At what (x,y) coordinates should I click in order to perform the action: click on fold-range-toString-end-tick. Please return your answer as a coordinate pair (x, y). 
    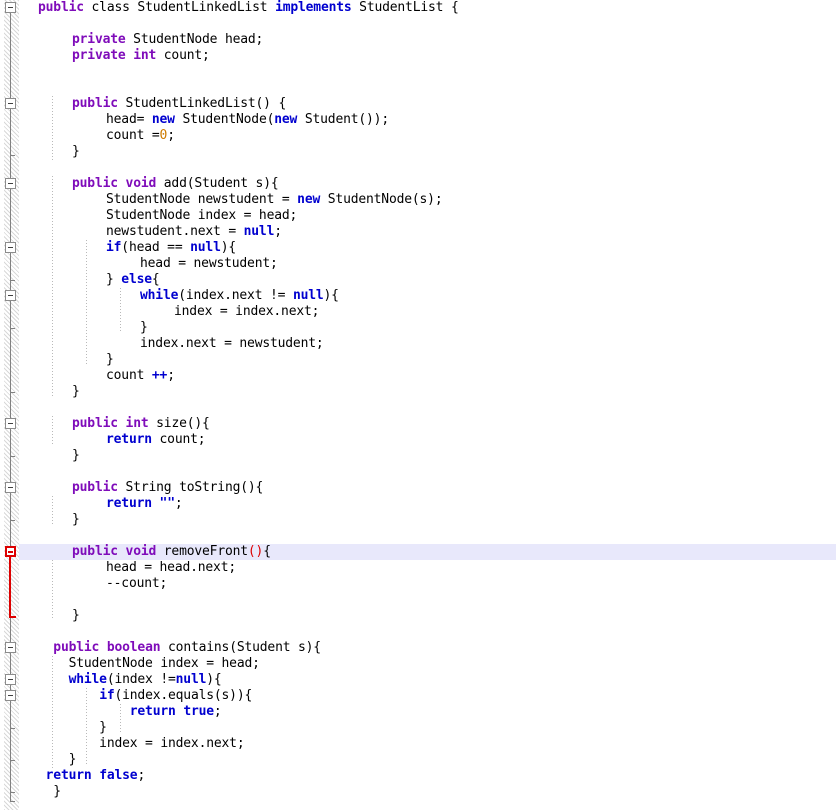
    Looking at the image, I should click on (12, 520).